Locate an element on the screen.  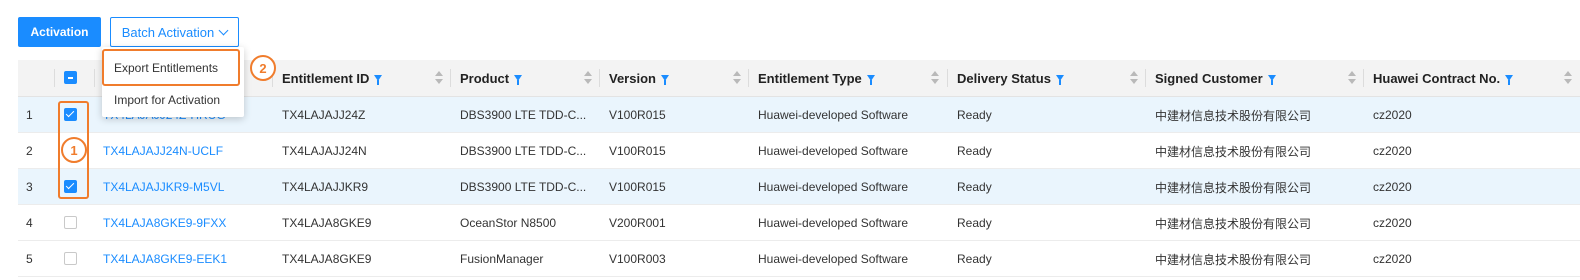
column-header-label: Entitlement Type is located at coordinates (810, 78).